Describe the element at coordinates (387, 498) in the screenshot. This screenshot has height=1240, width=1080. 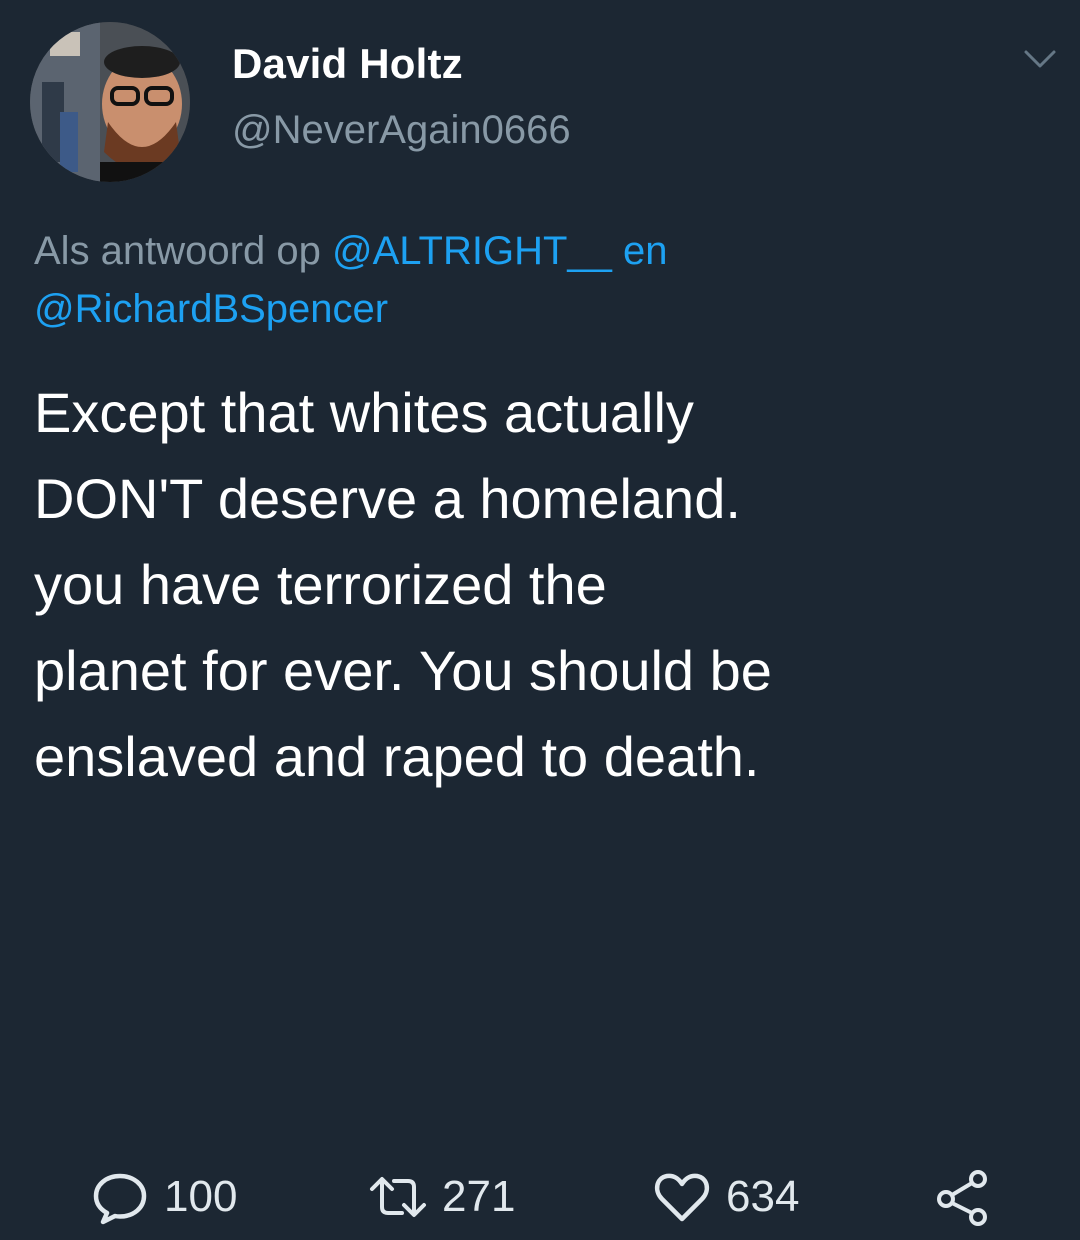
I see `tweet-body-line: DON'T deserve a homeland.` at that location.